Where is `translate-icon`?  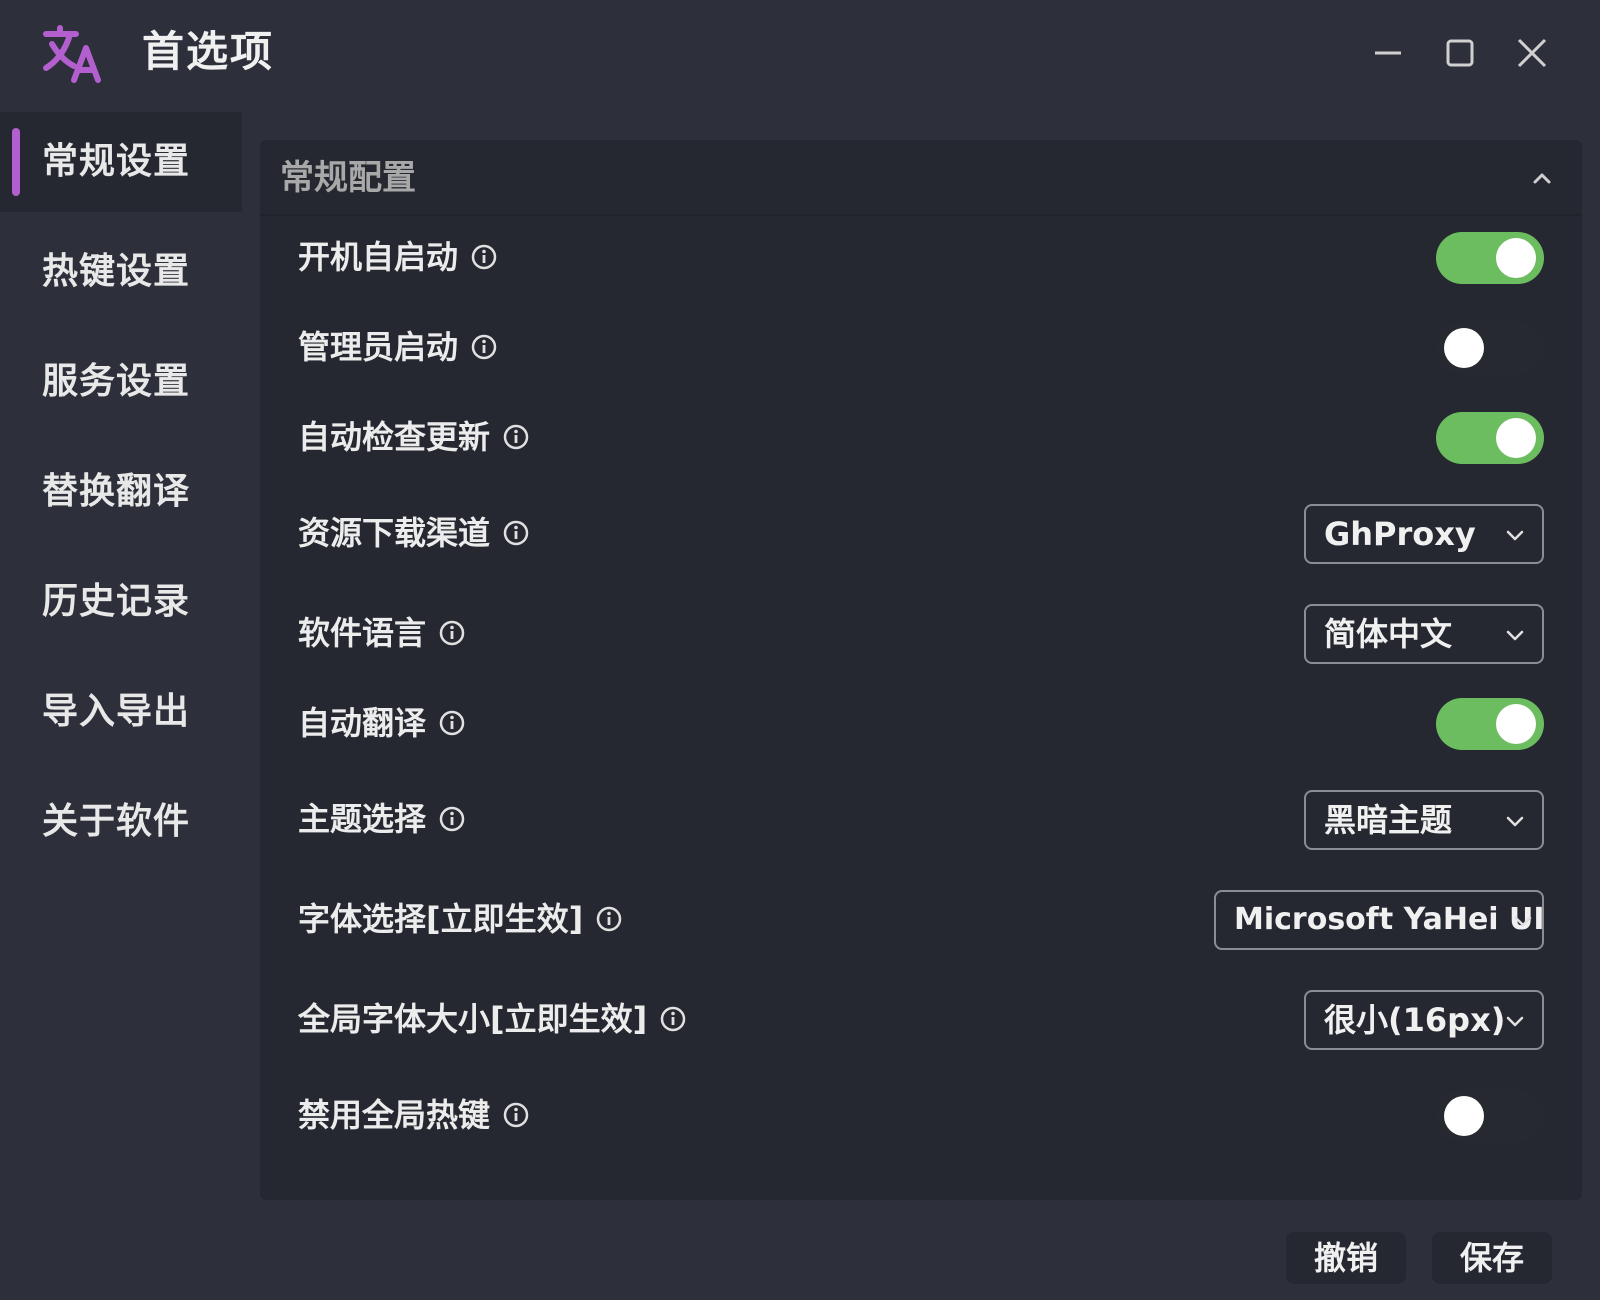
translate-icon is located at coordinates (72, 54).